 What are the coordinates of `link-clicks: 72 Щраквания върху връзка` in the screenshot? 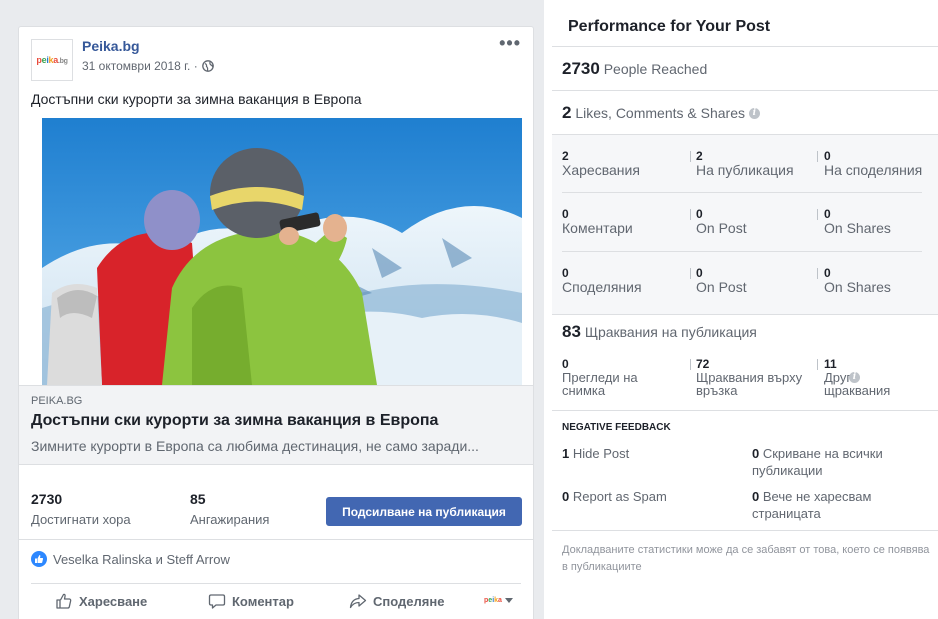 It's located at (749, 377).